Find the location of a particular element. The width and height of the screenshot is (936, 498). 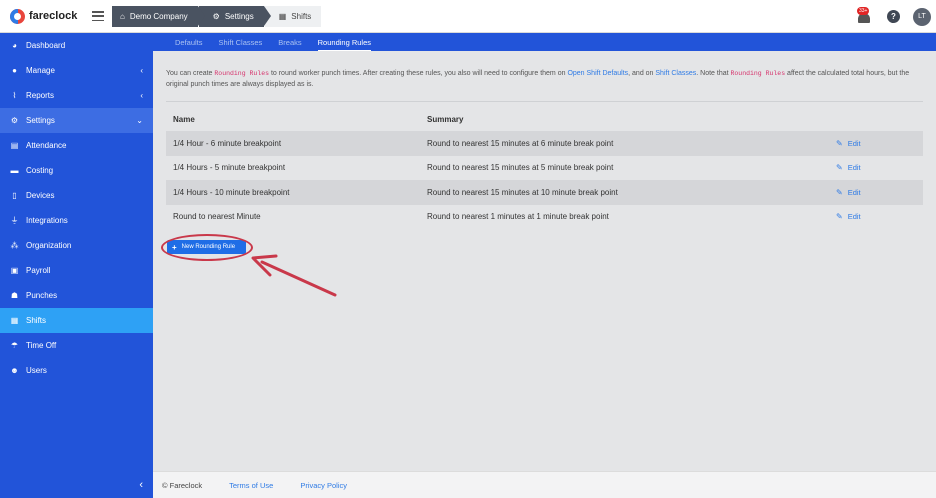

rule-name: Round to nearest Minute is located at coordinates (217, 217).